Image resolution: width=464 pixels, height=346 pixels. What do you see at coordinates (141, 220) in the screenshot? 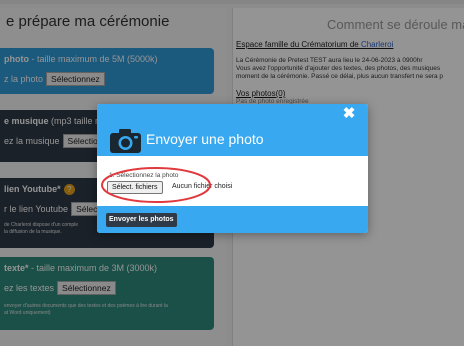
I see `send-photos-button: Envoyer les photos` at bounding box center [141, 220].